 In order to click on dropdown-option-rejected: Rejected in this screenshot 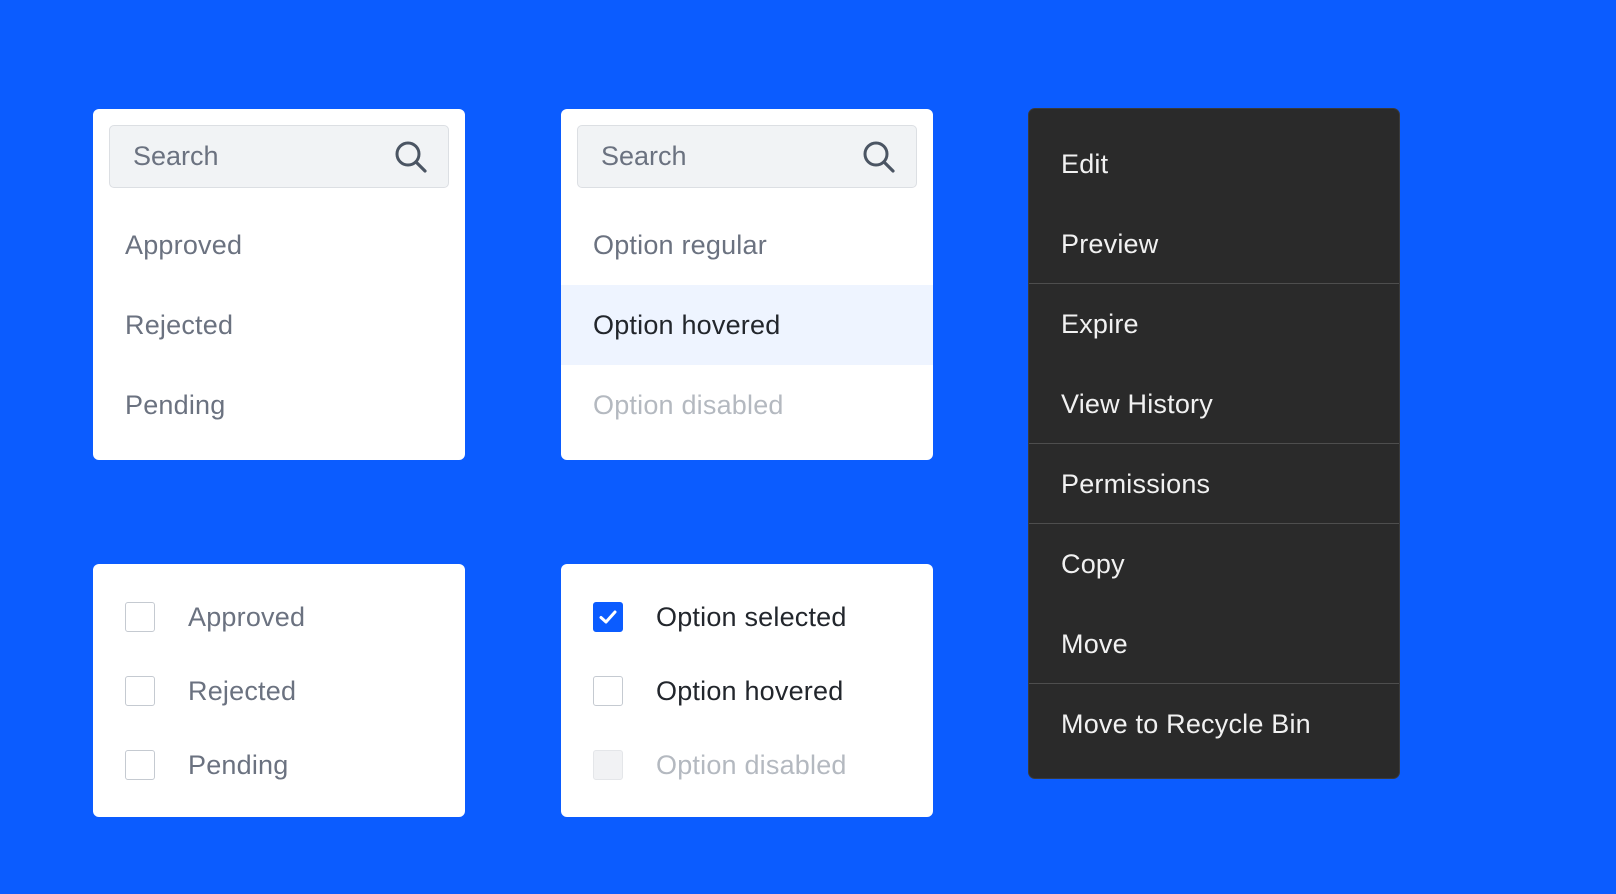, I will do `click(279, 325)`.